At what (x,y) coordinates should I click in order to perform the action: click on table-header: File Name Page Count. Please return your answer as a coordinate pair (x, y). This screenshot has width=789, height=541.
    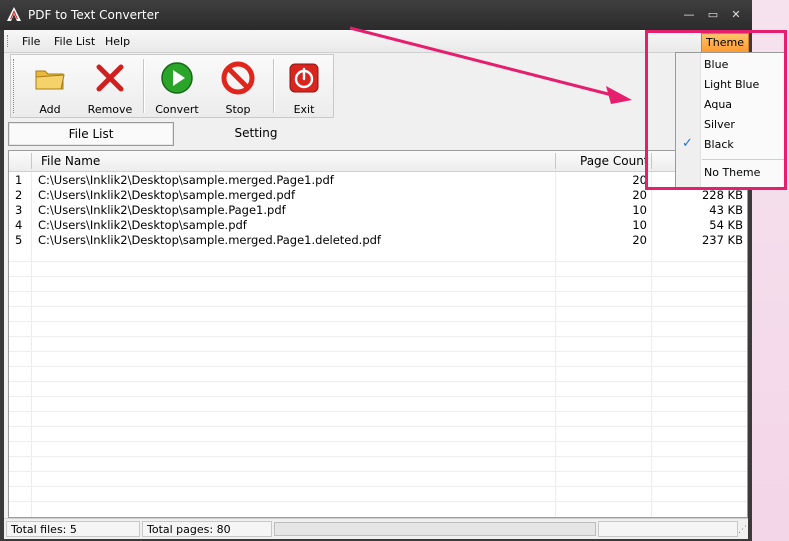
    Looking at the image, I should click on (378, 161).